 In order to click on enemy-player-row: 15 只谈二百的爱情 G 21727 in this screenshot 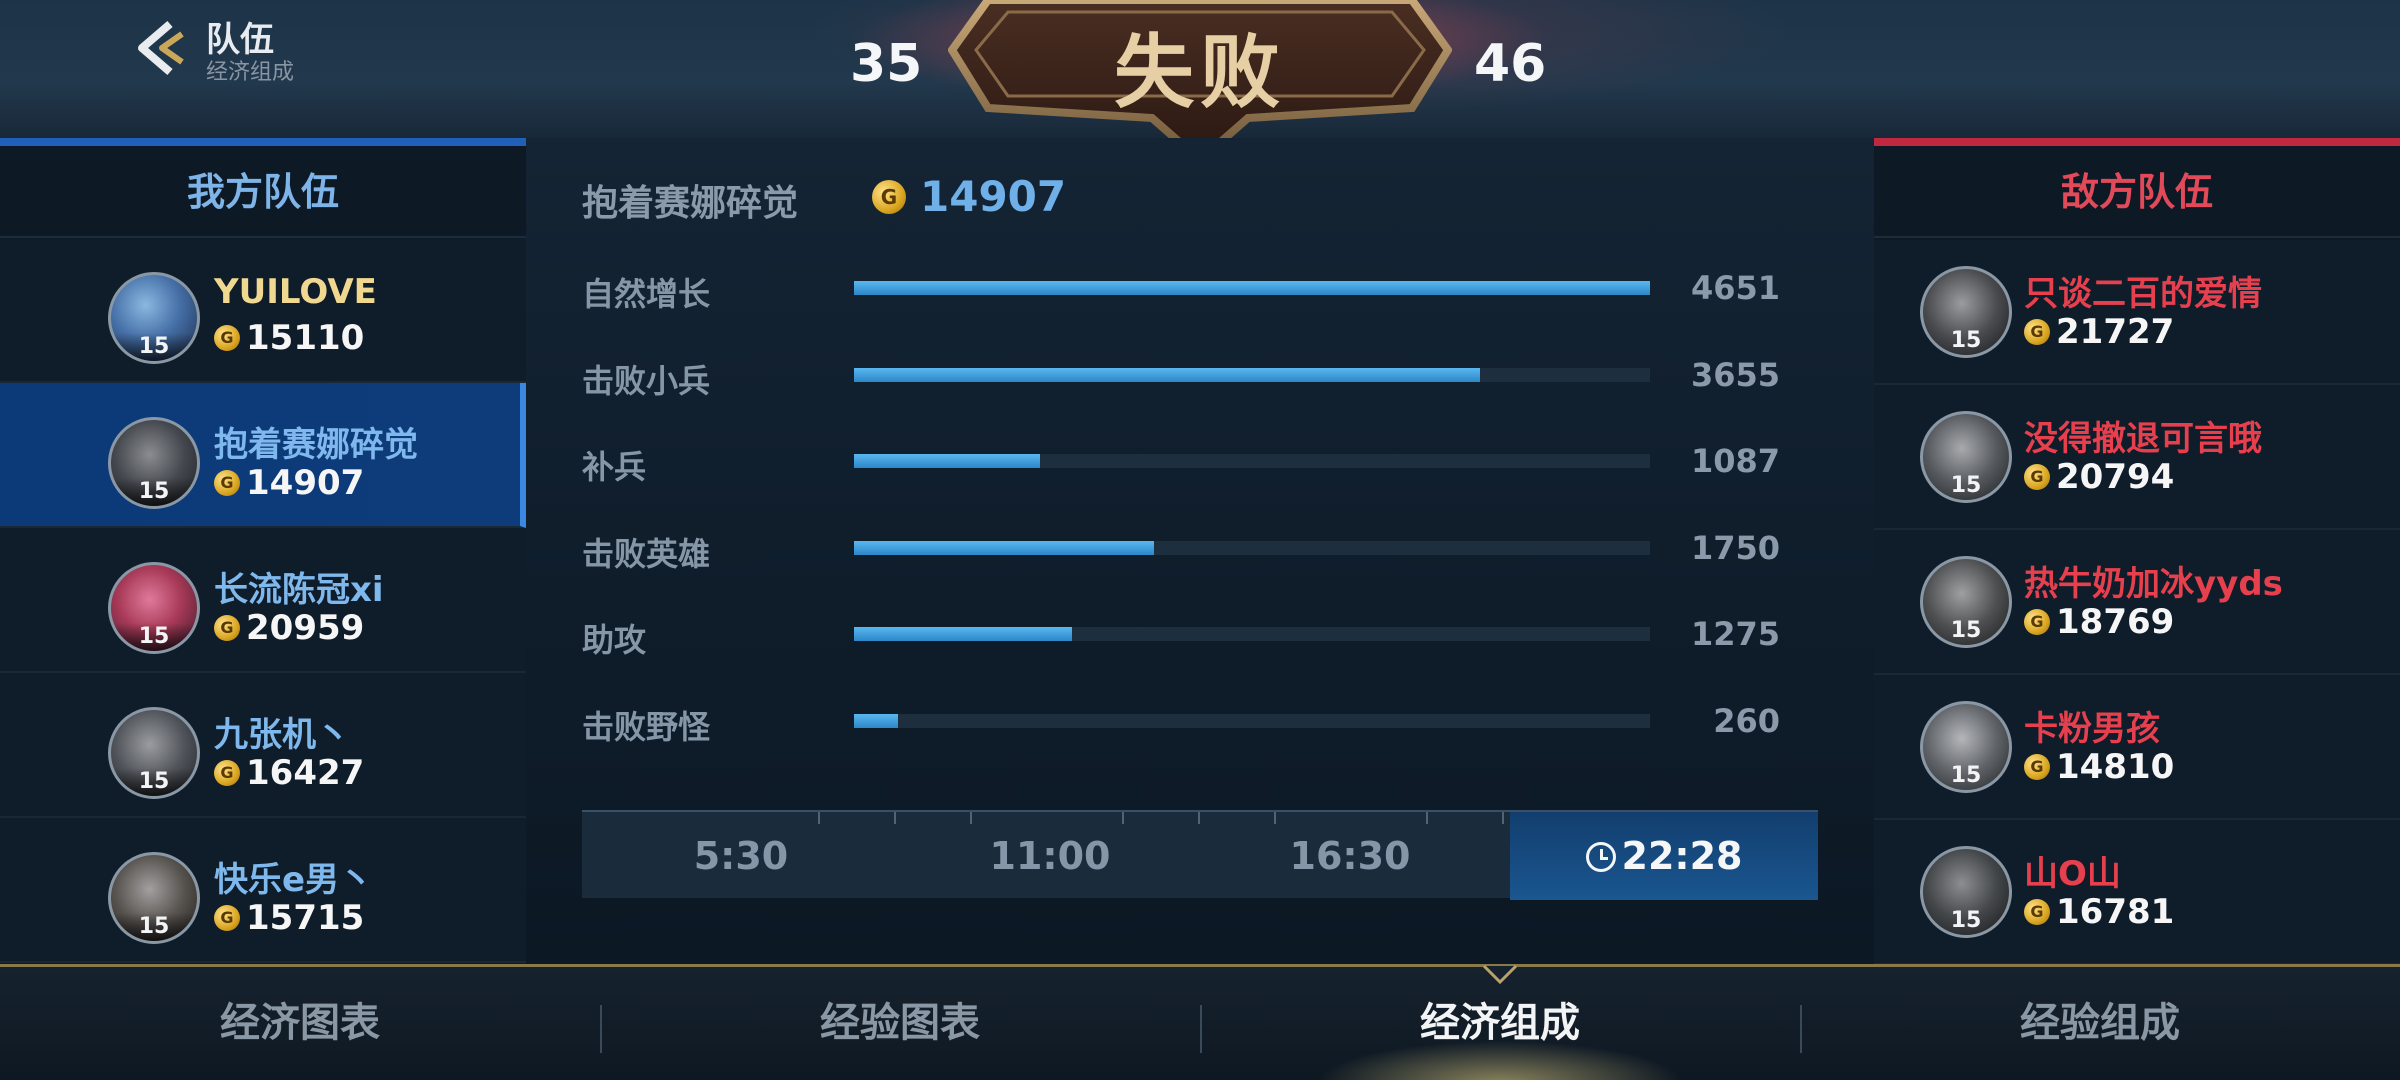, I will do `click(2137, 312)`.